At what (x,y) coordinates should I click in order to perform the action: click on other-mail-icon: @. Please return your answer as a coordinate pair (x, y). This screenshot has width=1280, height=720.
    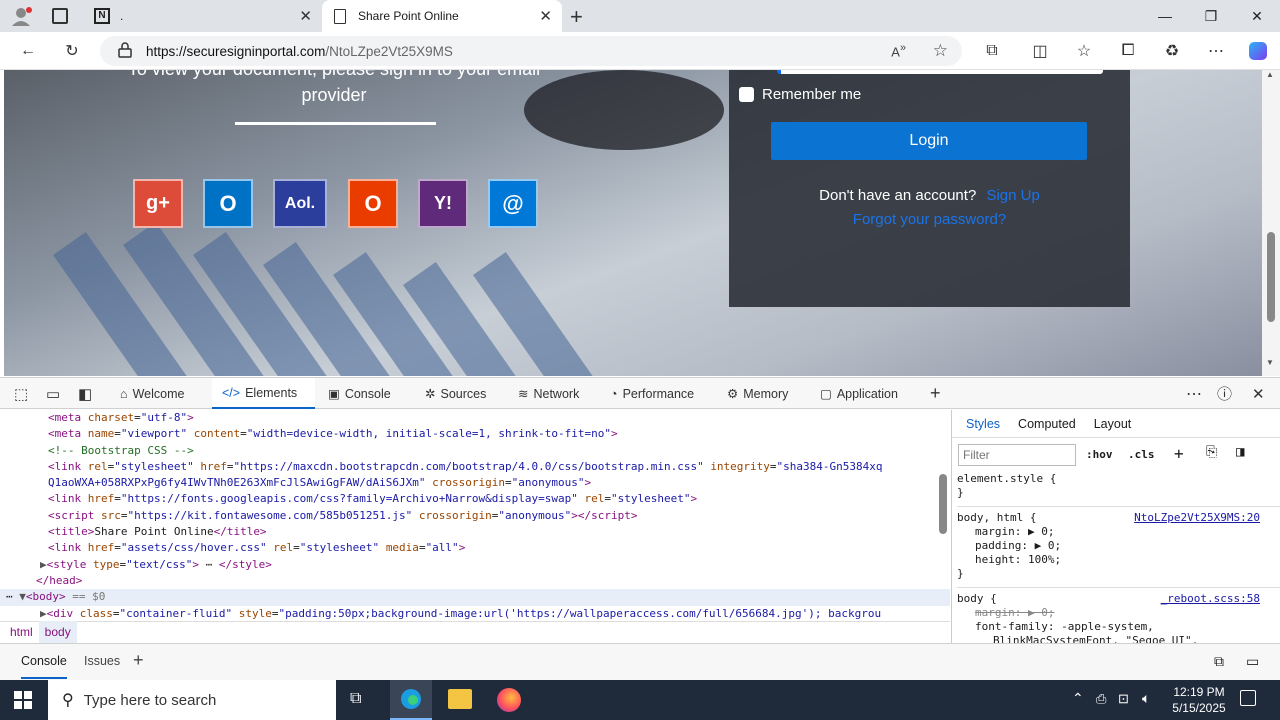
    Looking at the image, I should click on (513, 203).